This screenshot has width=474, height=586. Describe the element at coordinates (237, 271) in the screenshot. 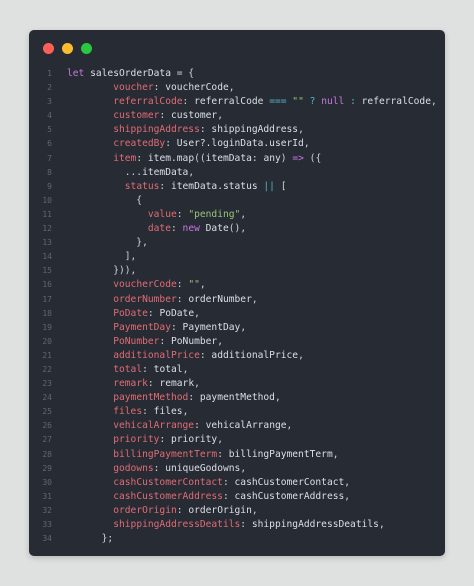

I see `code-line: 15 })),` at that location.